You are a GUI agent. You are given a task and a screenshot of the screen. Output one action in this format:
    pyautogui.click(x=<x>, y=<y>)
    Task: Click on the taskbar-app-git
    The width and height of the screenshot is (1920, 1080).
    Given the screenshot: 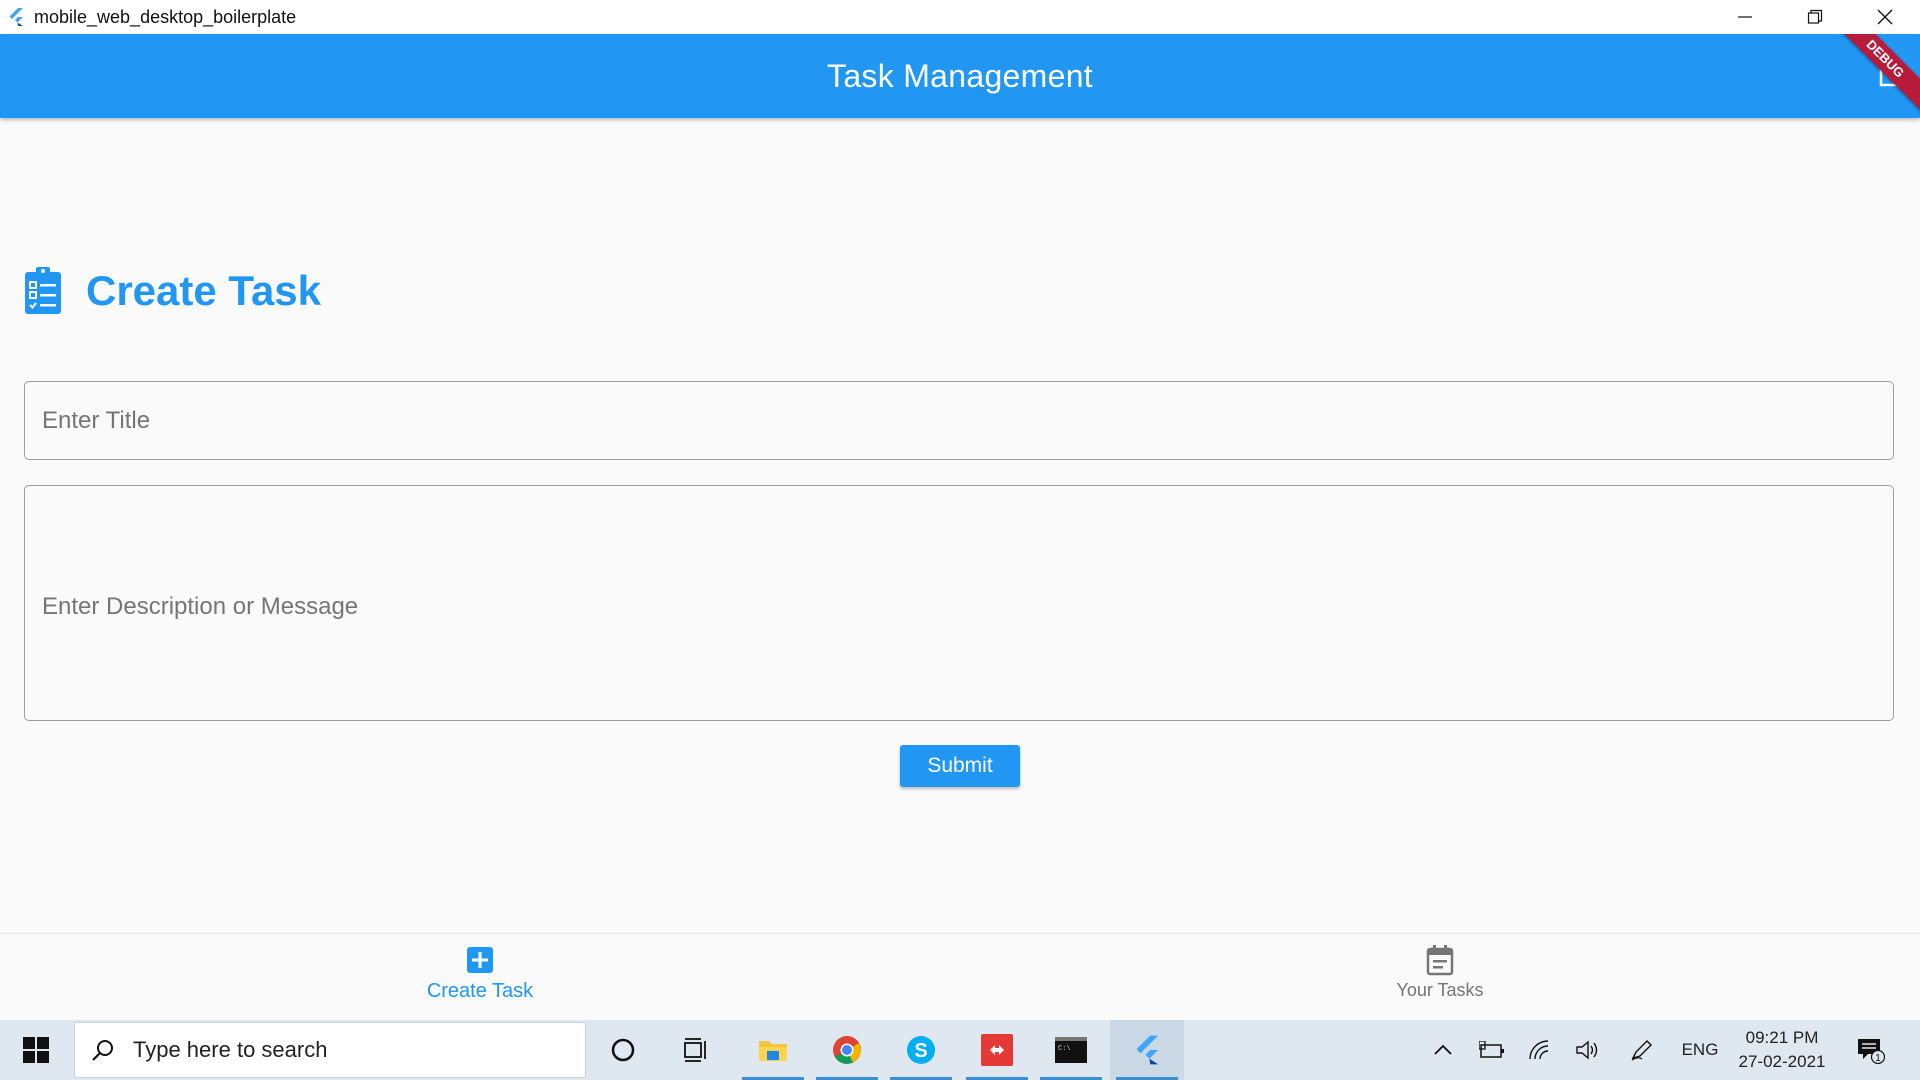 What is the action you would take?
    pyautogui.click(x=997, y=1050)
    